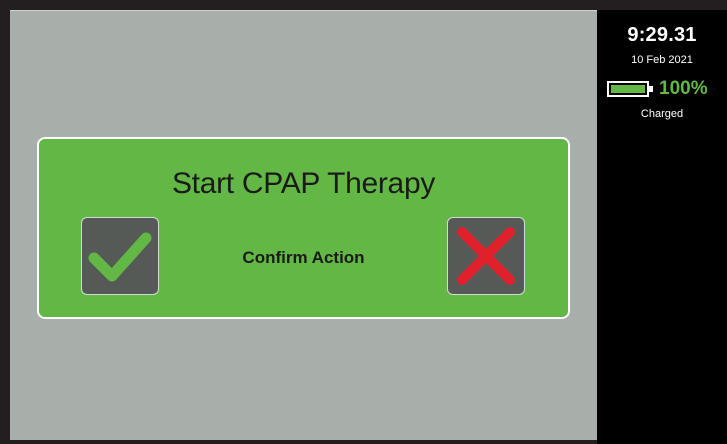 Image resolution: width=727 pixels, height=444 pixels. I want to click on x-icon, so click(486, 256).